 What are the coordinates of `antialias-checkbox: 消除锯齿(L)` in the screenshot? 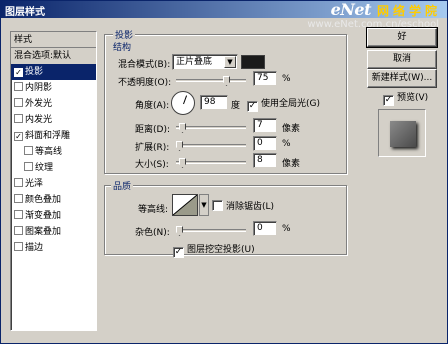 It's located at (243, 205).